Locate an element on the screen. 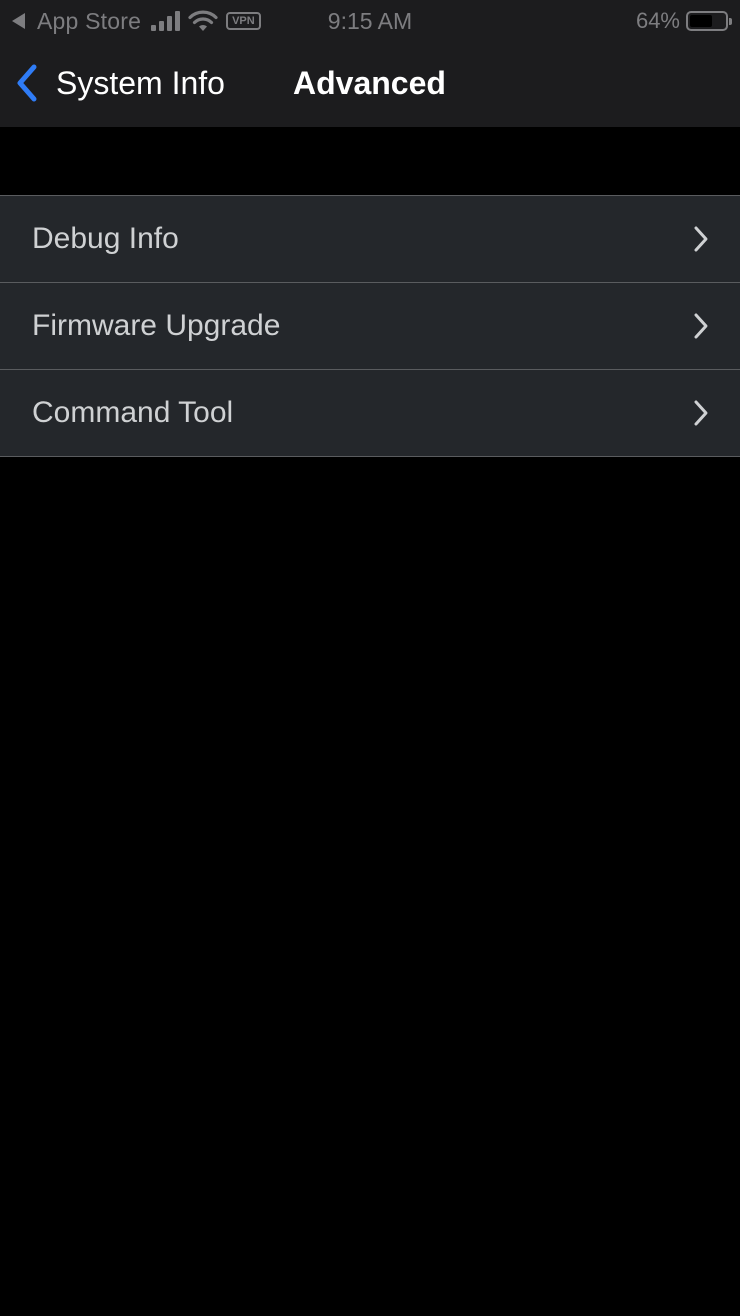 This screenshot has width=740, height=1316. back-button-label: System Info is located at coordinates (140, 82).